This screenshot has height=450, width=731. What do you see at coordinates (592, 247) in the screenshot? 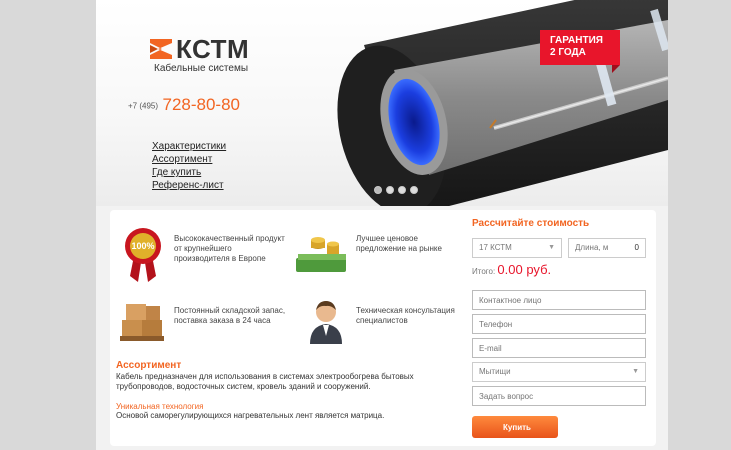
I see `length-label: Длина, м` at bounding box center [592, 247].